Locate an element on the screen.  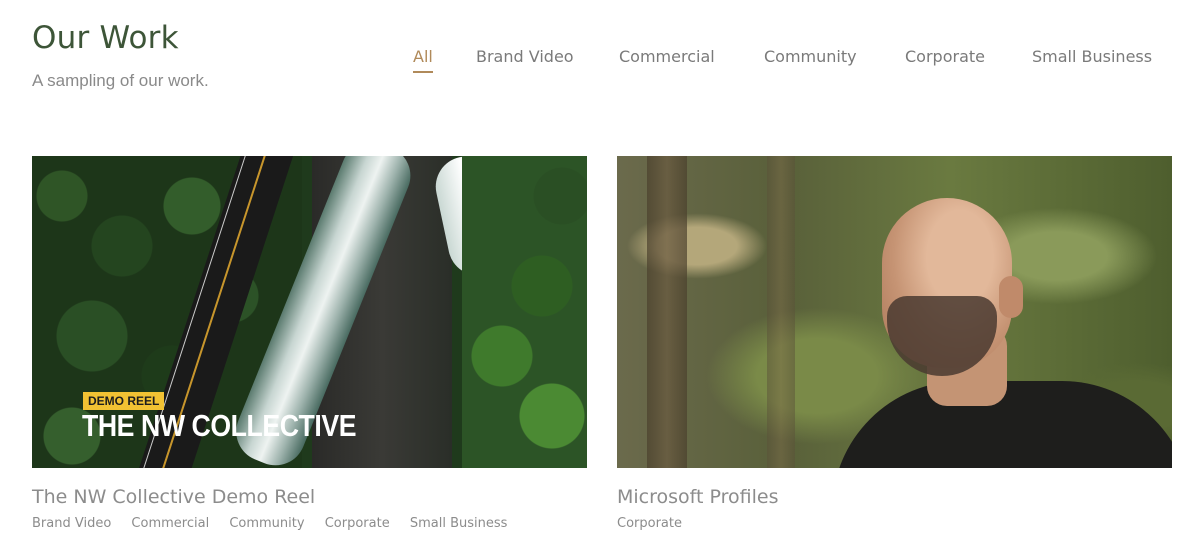
card-title: The NW Collective Demo Reel is located at coordinates (173, 497).